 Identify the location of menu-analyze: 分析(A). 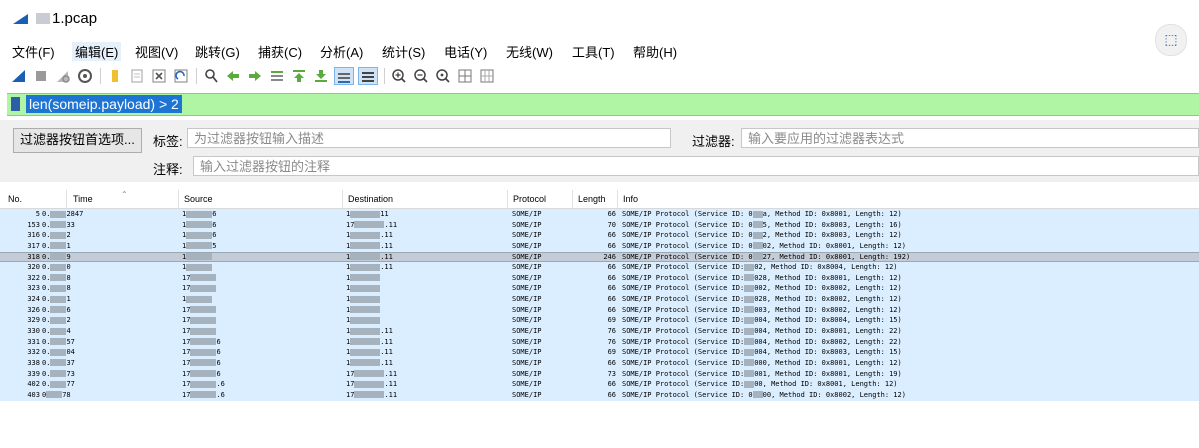
(341, 51).